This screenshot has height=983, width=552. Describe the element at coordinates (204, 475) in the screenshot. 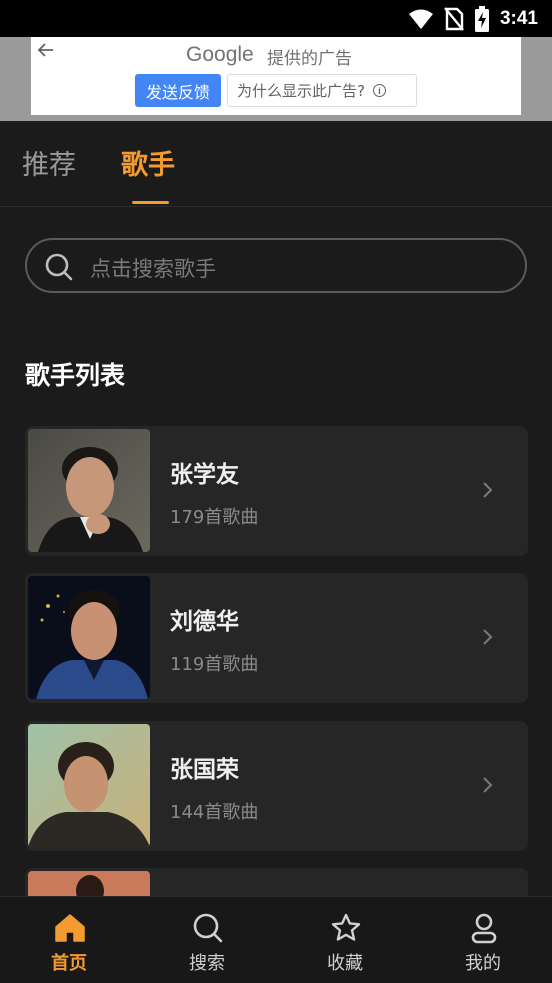

I see `singer-name: 张学友` at that location.